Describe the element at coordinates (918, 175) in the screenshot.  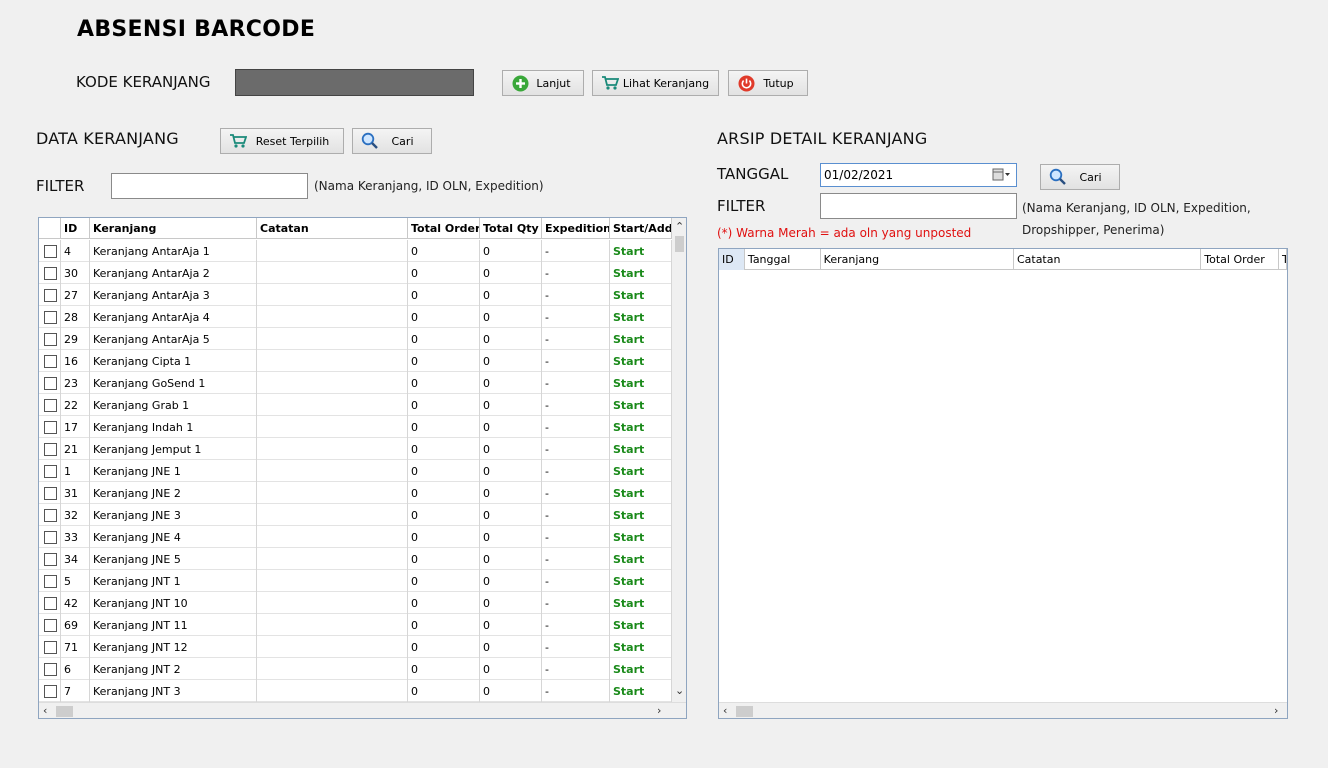
I see `tanggal-input: 01/02/2021` at that location.